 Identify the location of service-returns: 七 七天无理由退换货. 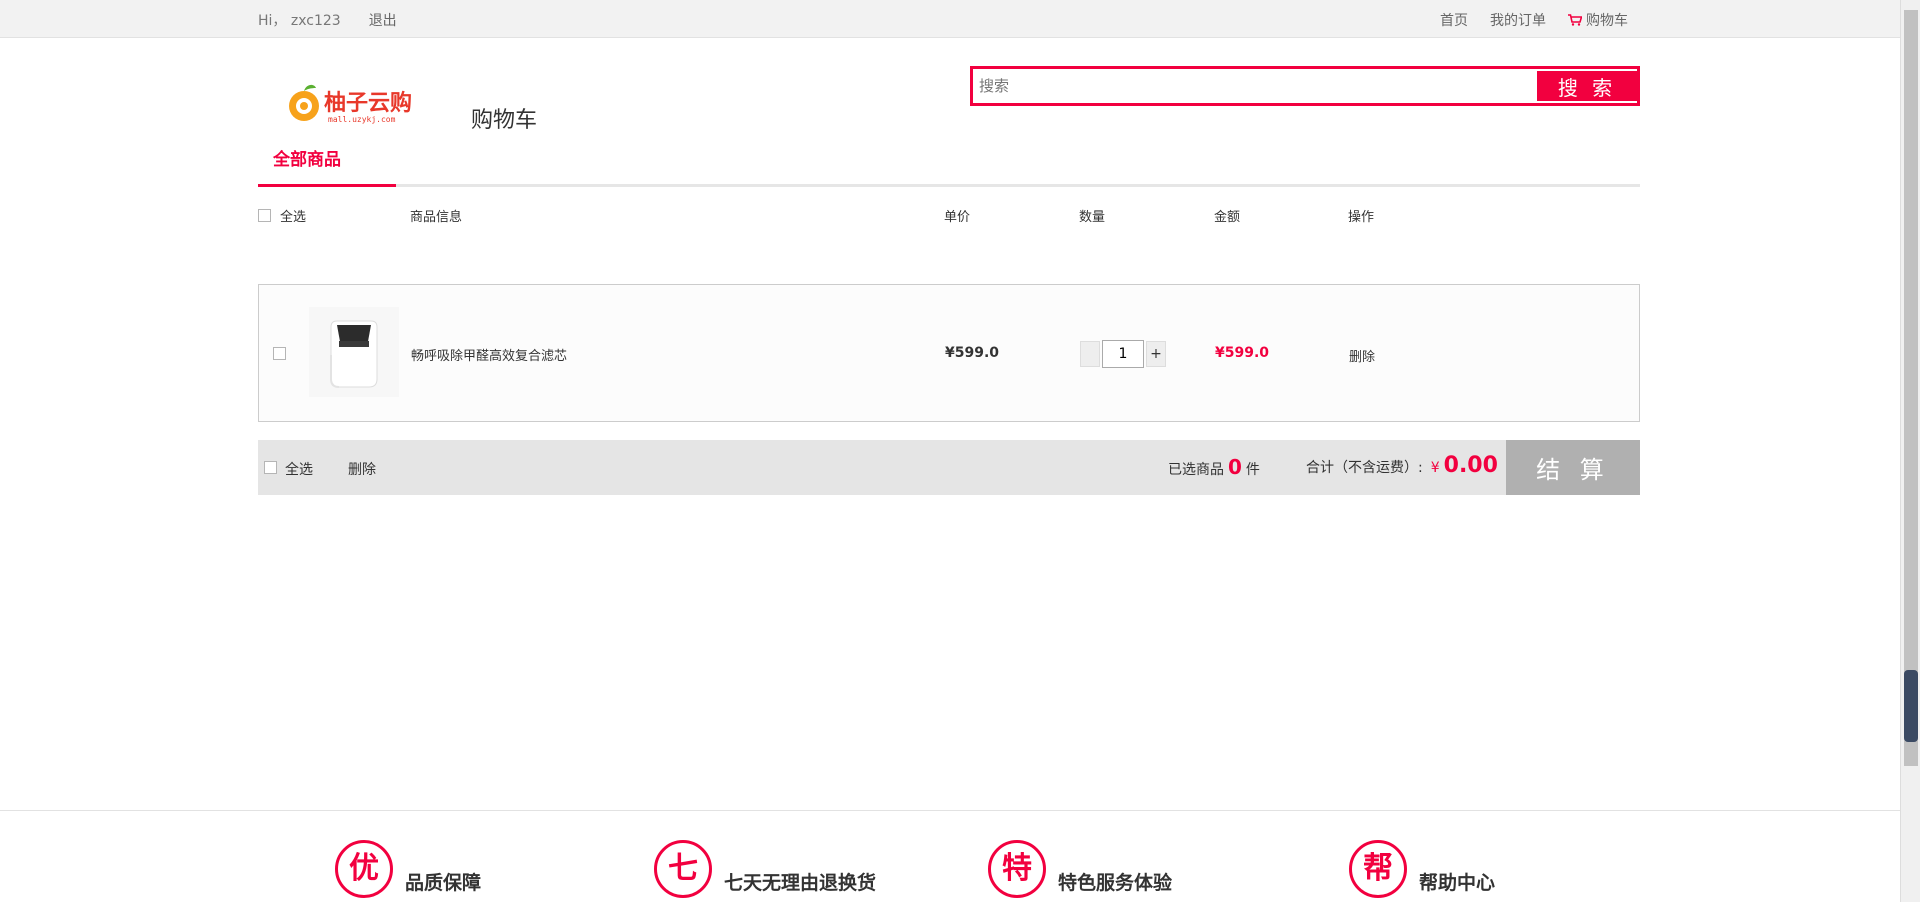
(765, 869).